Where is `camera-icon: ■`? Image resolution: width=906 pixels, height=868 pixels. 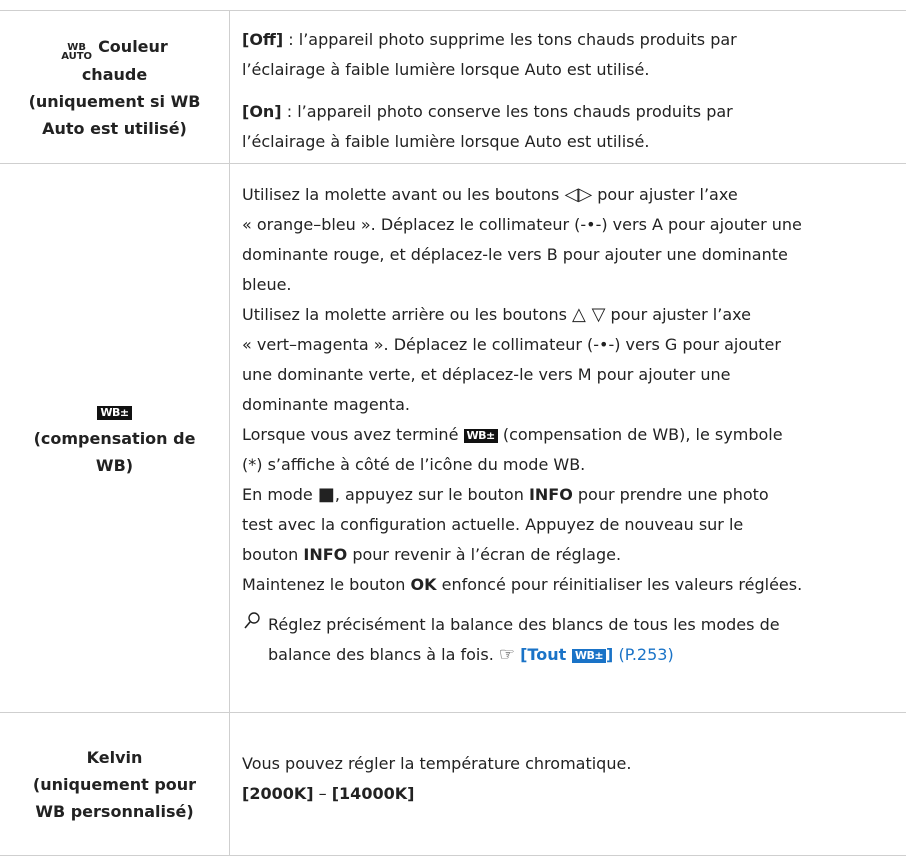
camera-icon: ■ is located at coordinates (326, 494).